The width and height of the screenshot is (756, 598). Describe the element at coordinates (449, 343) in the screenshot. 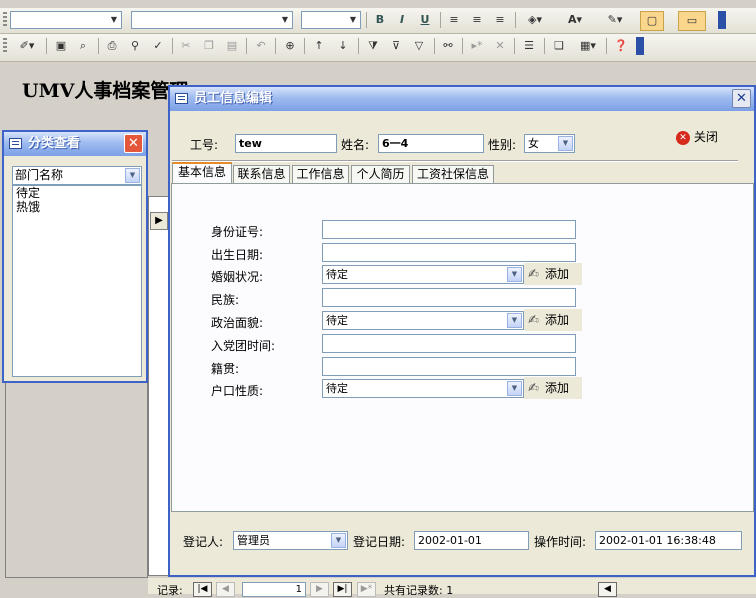

I see `party-join-date-field` at that location.